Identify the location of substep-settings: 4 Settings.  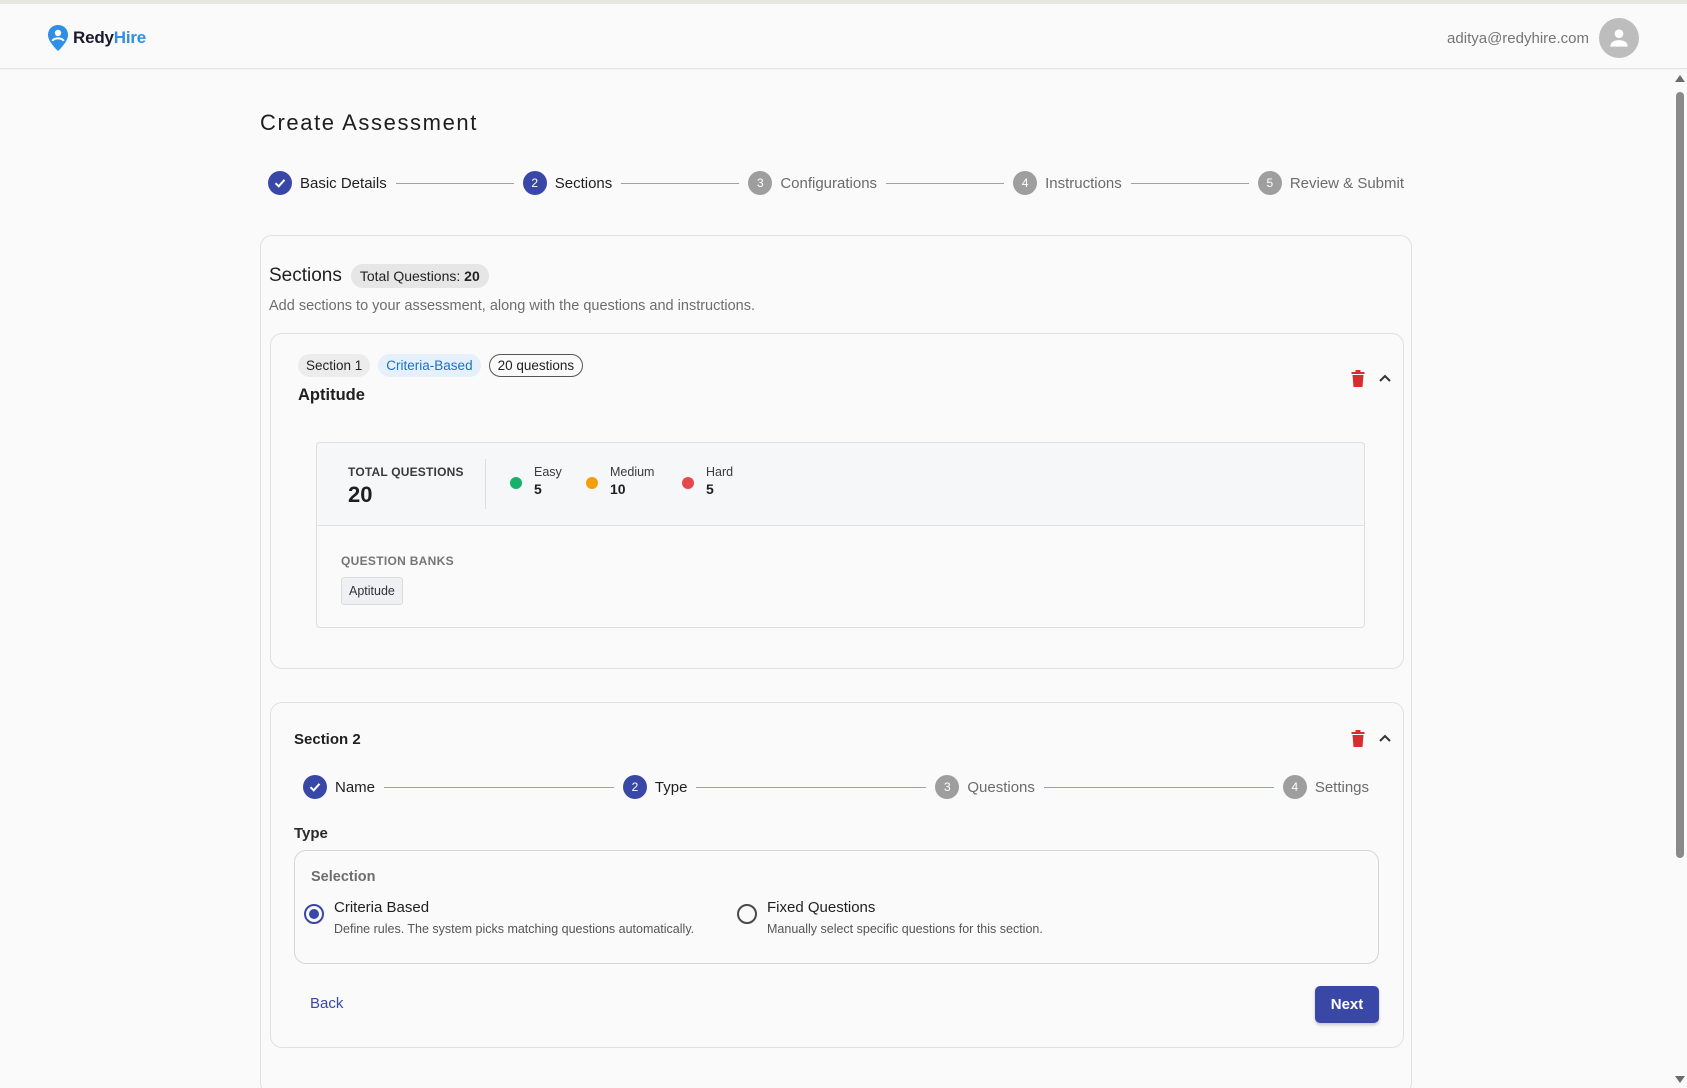
(1326, 787).